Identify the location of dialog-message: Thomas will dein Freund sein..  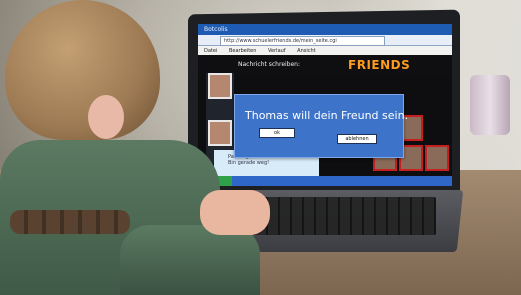
(327, 115).